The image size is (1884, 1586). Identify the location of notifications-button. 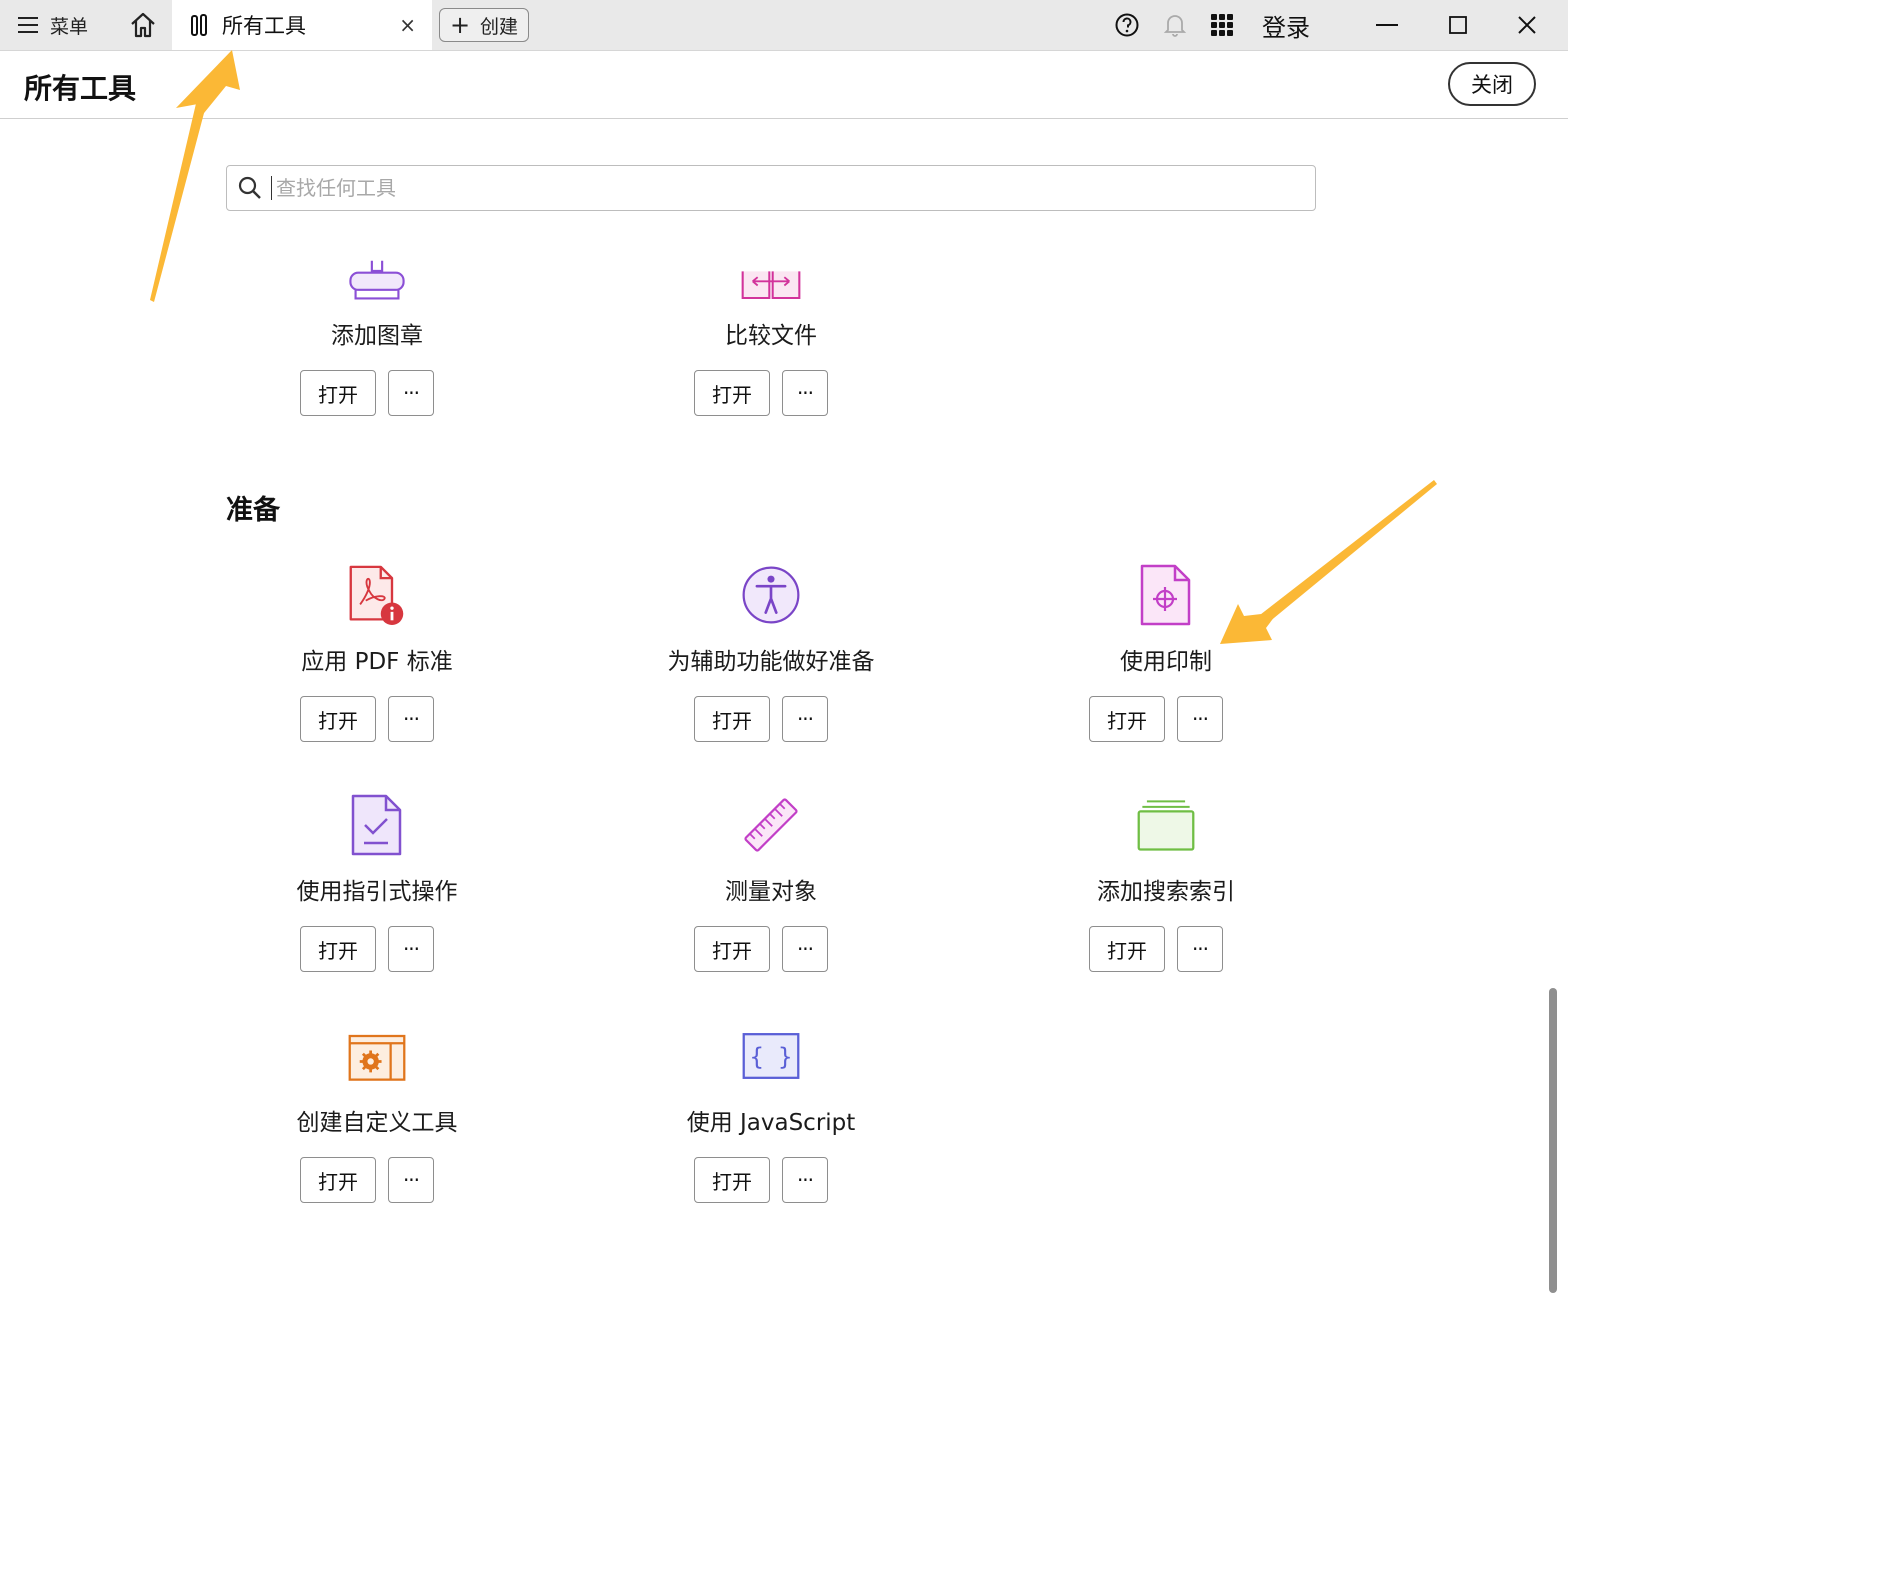
(1175, 25).